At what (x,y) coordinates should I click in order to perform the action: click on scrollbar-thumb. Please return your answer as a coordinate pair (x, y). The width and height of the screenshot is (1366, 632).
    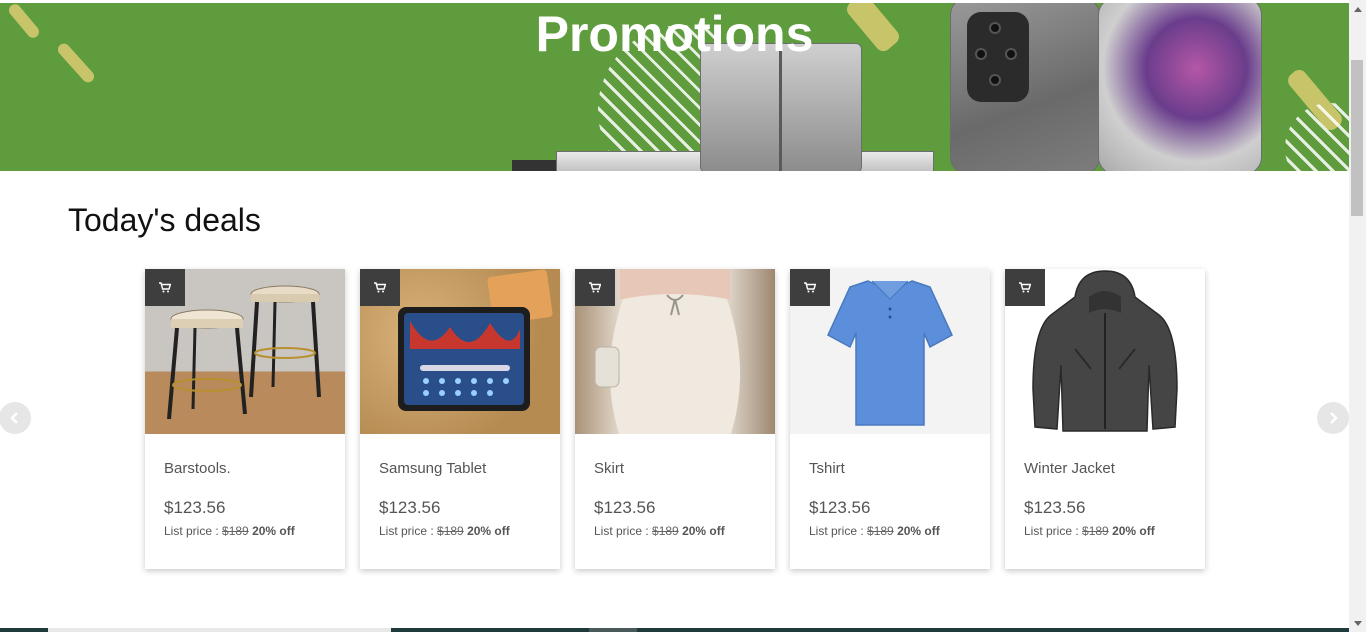
    Looking at the image, I should click on (1357, 138).